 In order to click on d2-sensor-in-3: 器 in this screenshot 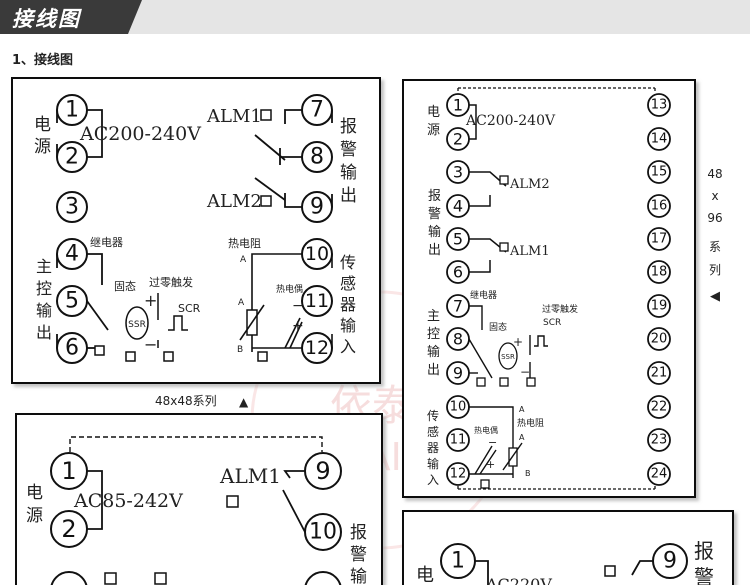, I will do `click(433, 448)`.